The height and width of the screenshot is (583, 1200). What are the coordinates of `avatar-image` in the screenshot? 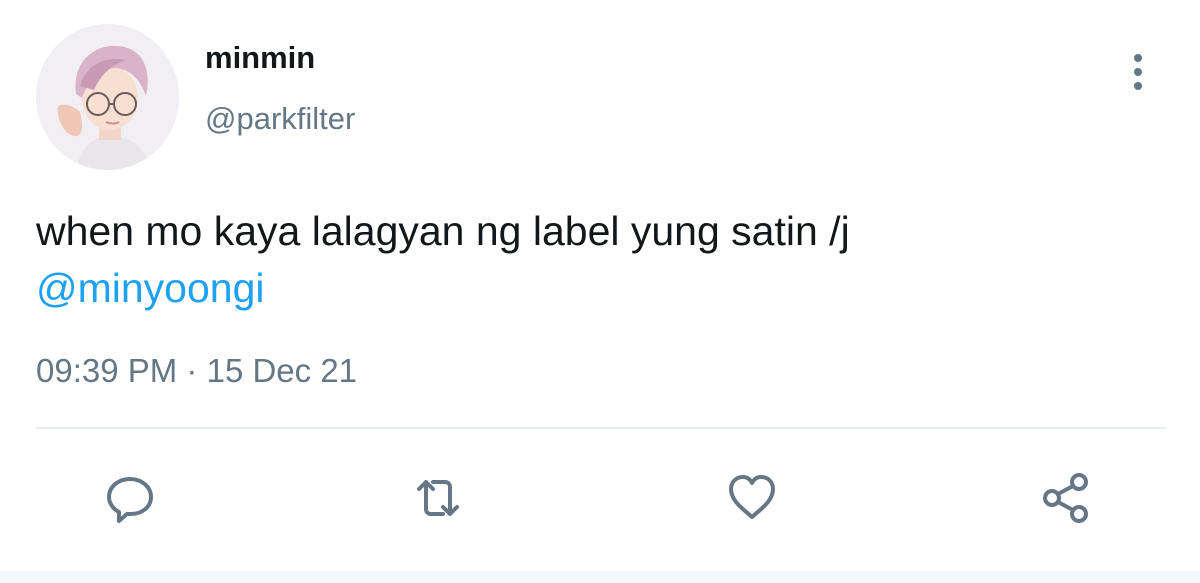 It's located at (107, 97).